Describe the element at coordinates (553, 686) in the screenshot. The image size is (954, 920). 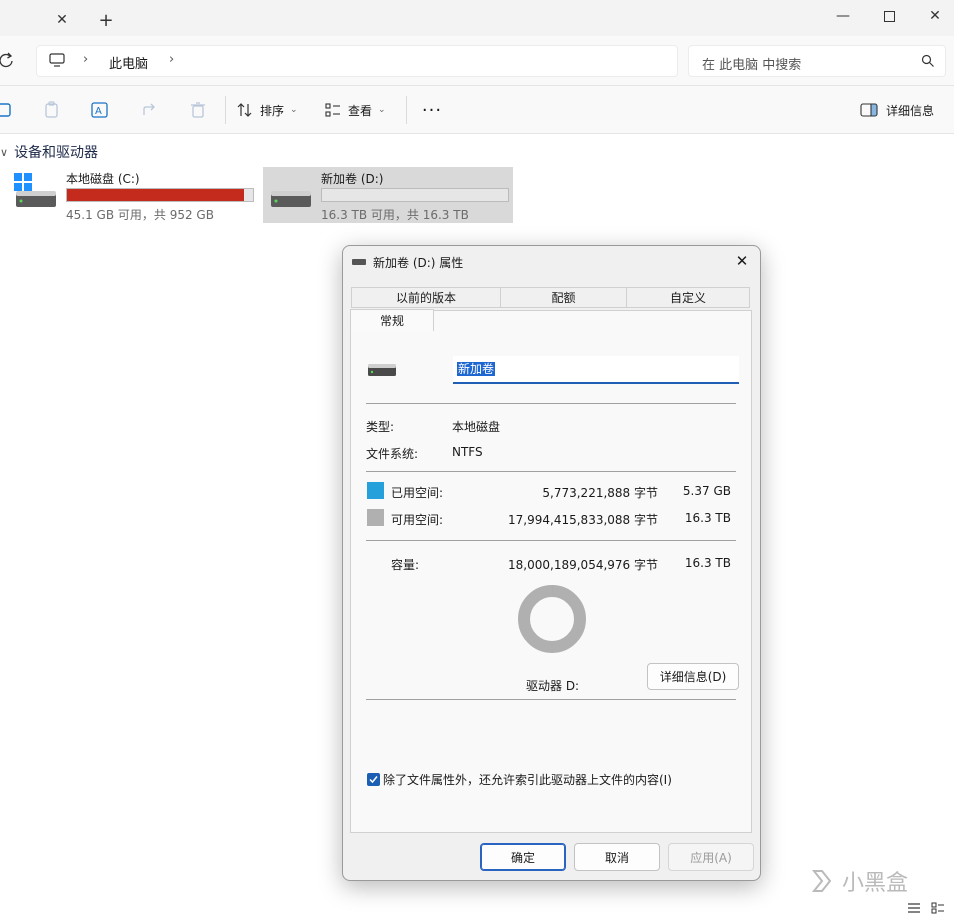
I see `drive-letter-label: 驱动器 D:` at that location.